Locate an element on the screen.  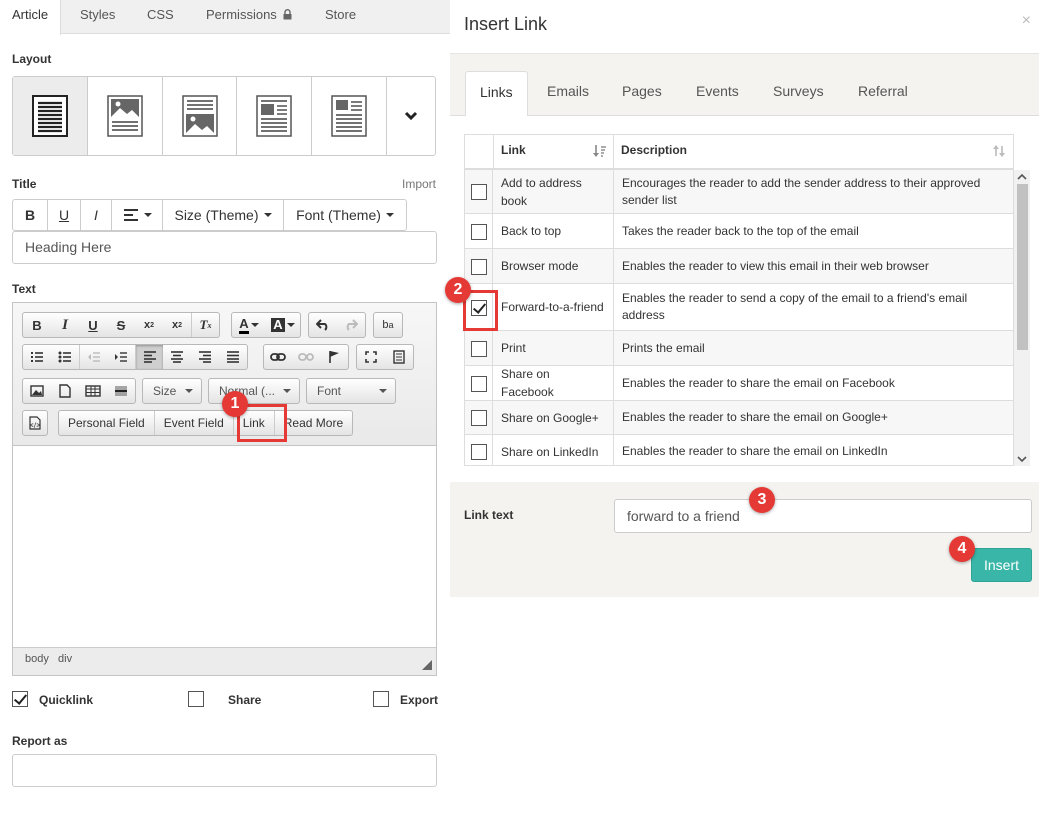
table-row: Print Prints the email is located at coordinates (739, 348).